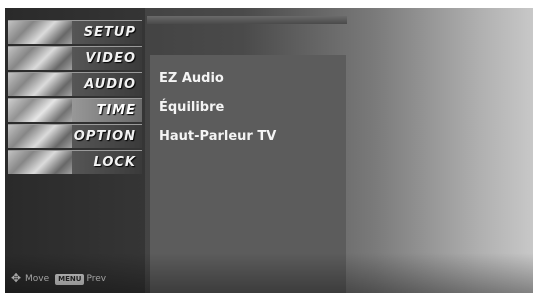 The image size is (537, 297). I want to click on move-label: Move, so click(37, 279).